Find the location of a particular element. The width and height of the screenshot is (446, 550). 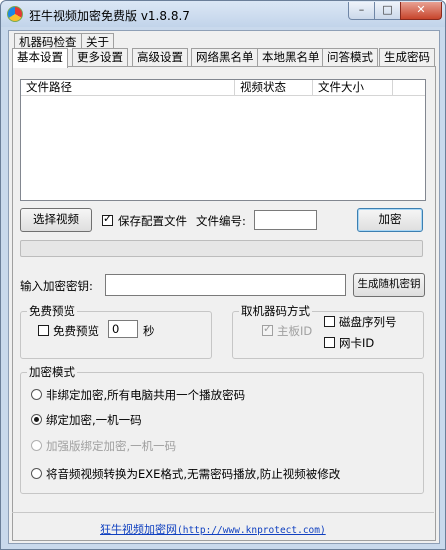

disk-serial-label: 磁盘序列号 is located at coordinates (368, 322).